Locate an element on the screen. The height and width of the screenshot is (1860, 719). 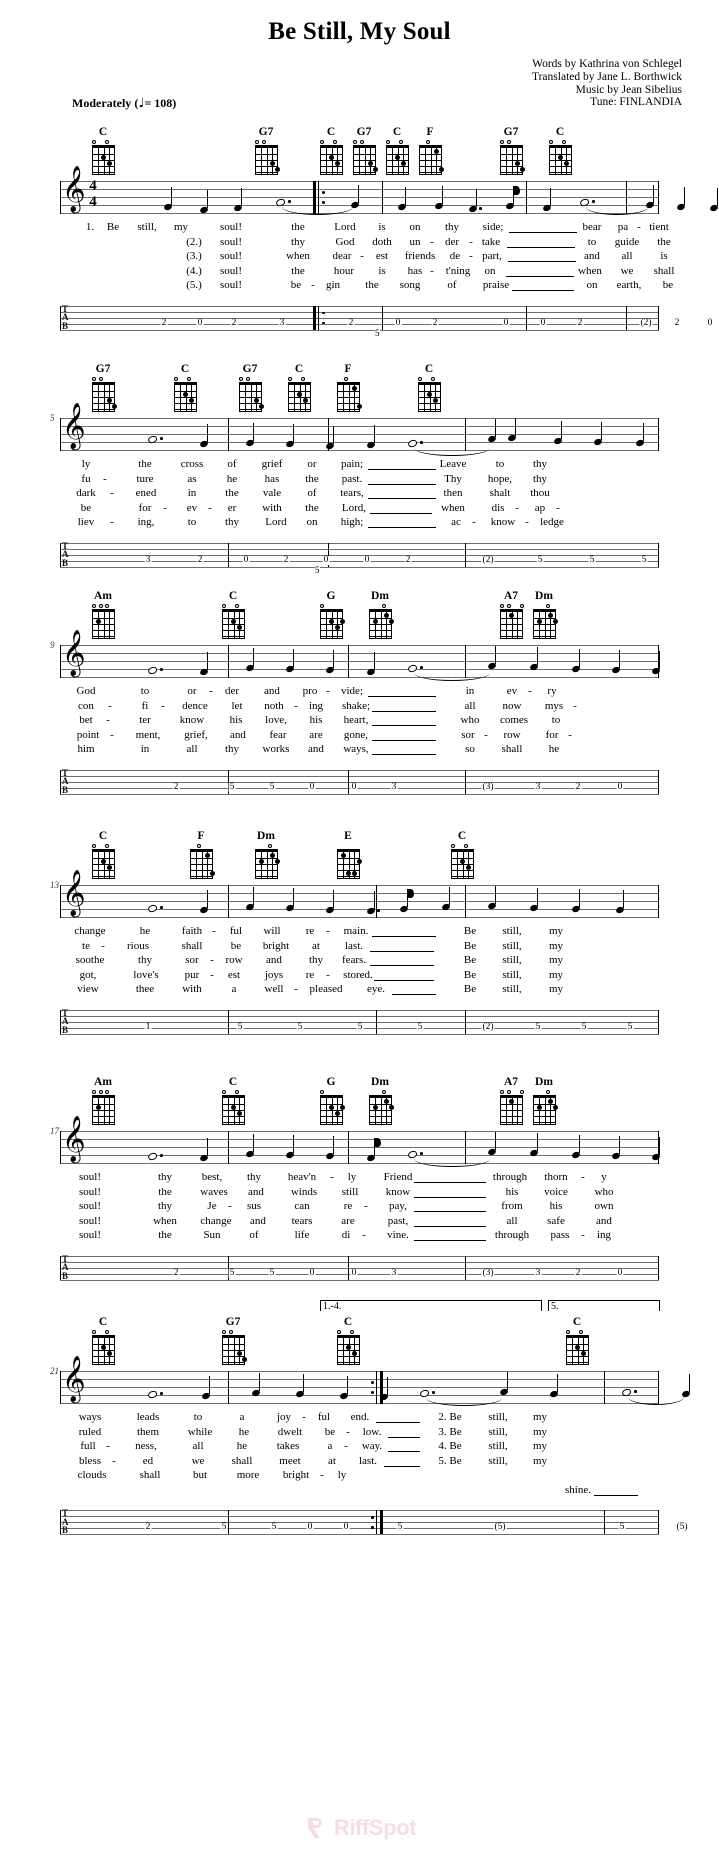
lyric-word: high; is located at coordinates (352, 522).